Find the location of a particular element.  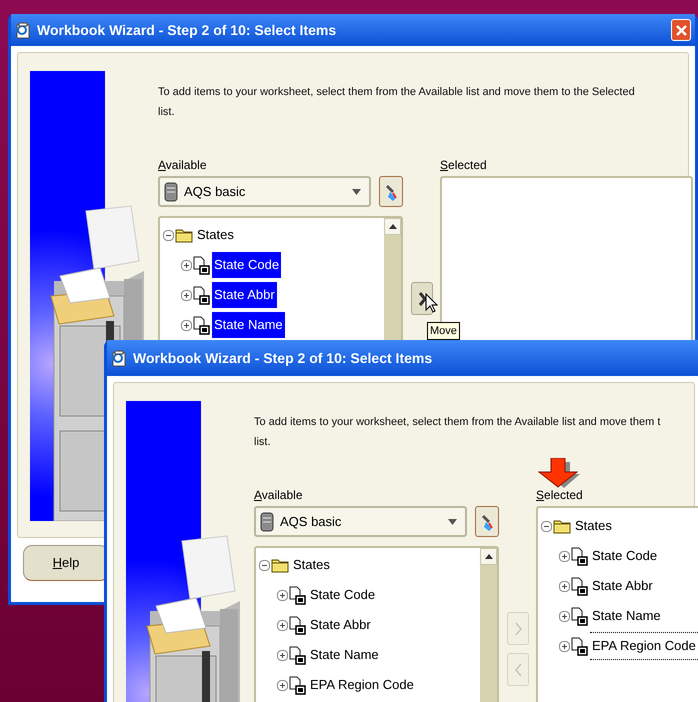

instruction-text: To add items to your worksheet, select them from the Available list and move them to the Selected list. is located at coordinates (397, 102).